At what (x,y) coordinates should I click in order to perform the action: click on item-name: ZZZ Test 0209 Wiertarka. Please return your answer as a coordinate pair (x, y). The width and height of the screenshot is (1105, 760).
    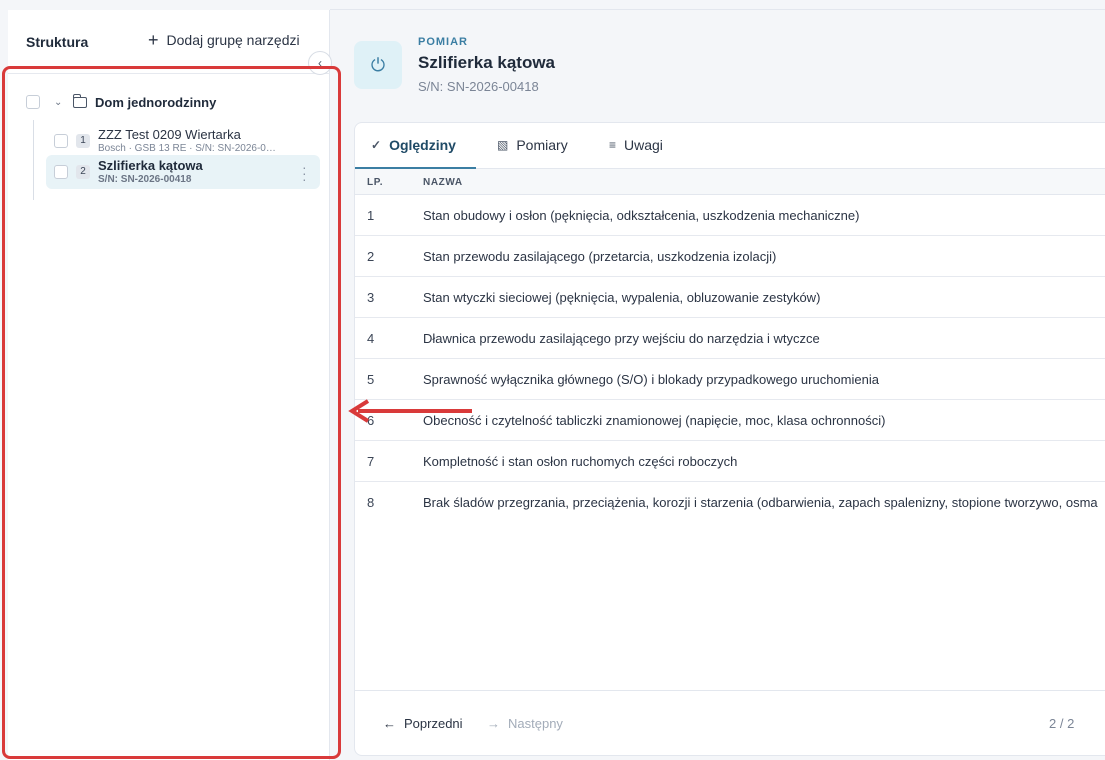
    Looking at the image, I should click on (169, 134).